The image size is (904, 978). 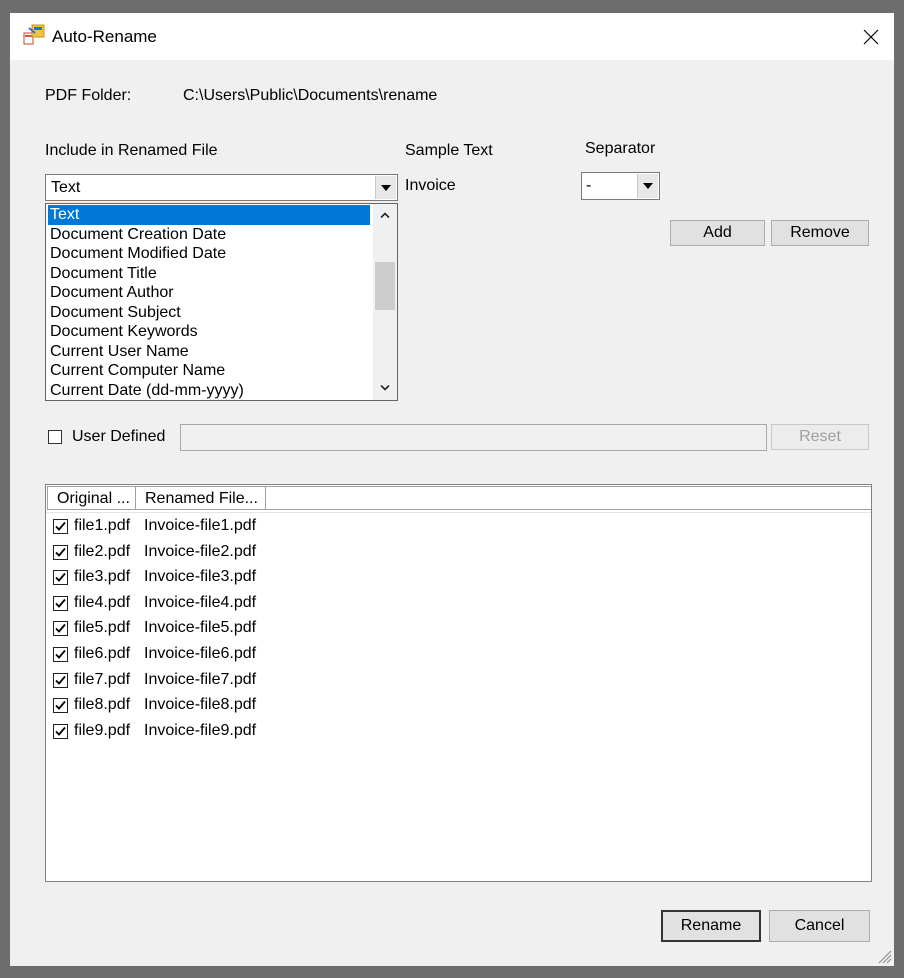 What do you see at coordinates (102, 628) in the screenshot?
I see `original-filename: file5.pdf` at bounding box center [102, 628].